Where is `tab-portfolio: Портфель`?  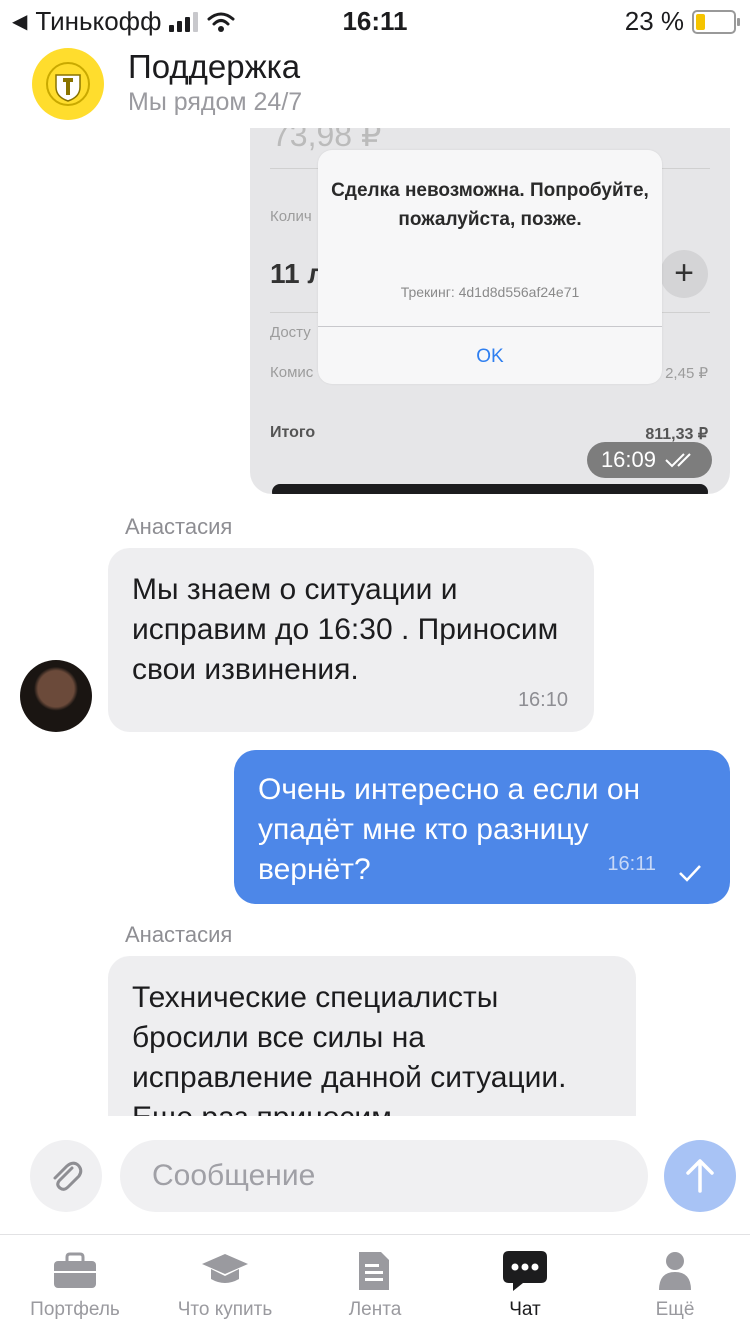
tab-portfolio: Портфель is located at coordinates (75, 1288).